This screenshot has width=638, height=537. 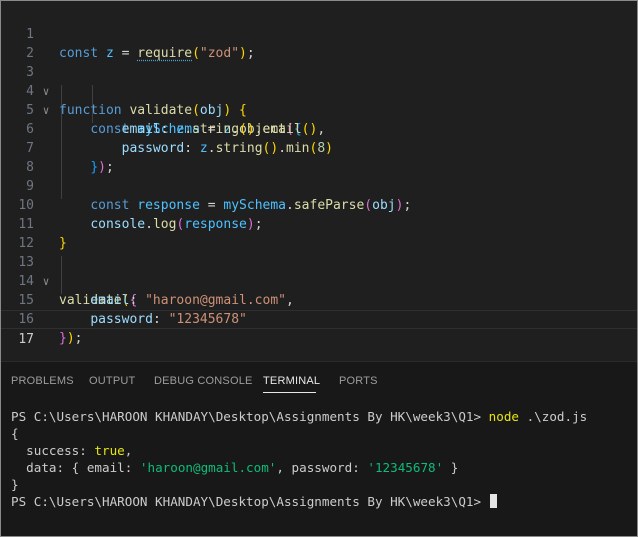 I want to click on code-line: 14 email: "haroon@gmail.com",, so click(x=319, y=280).